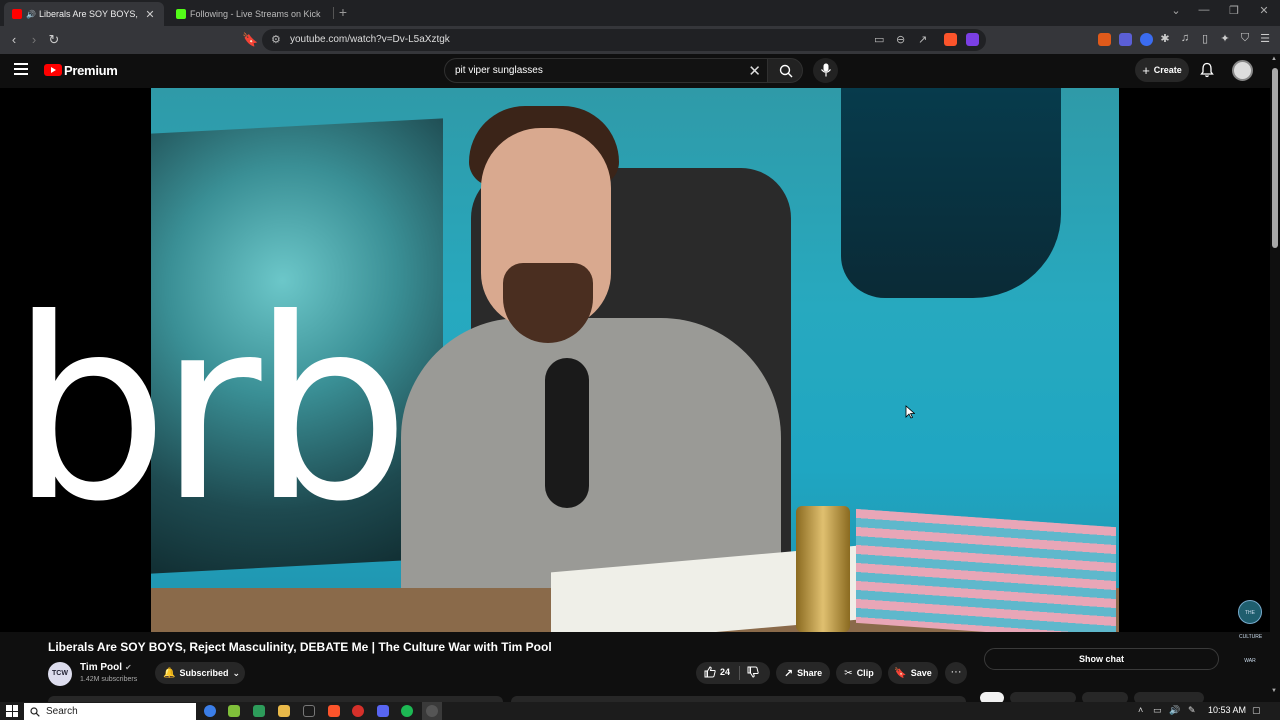 The image size is (1280, 720). I want to click on create-button: + Create, so click(1162, 70).